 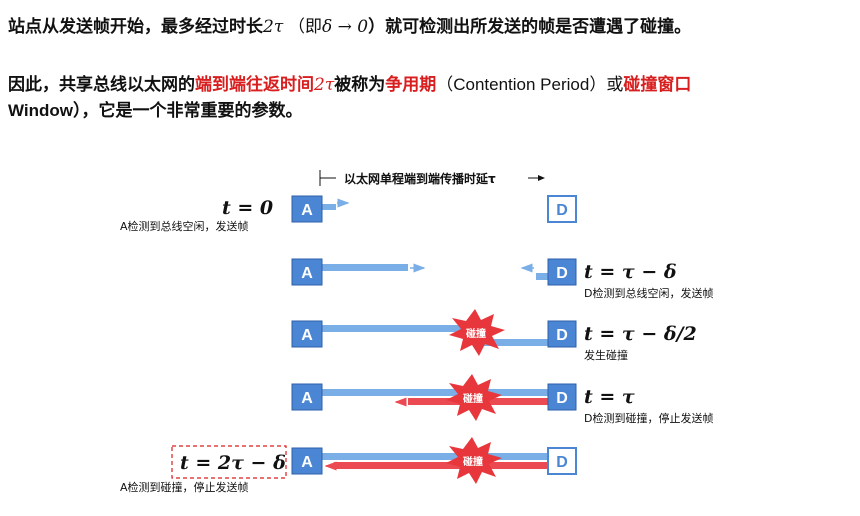 I want to click on row-5-collision-burst: 碰撞, so click(x=474, y=460).